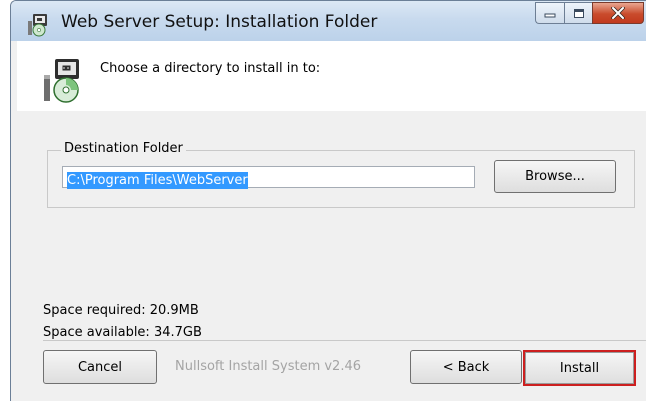  Describe the element at coordinates (123, 148) in the screenshot. I see `destination-folder-label: Destination Folder` at that location.